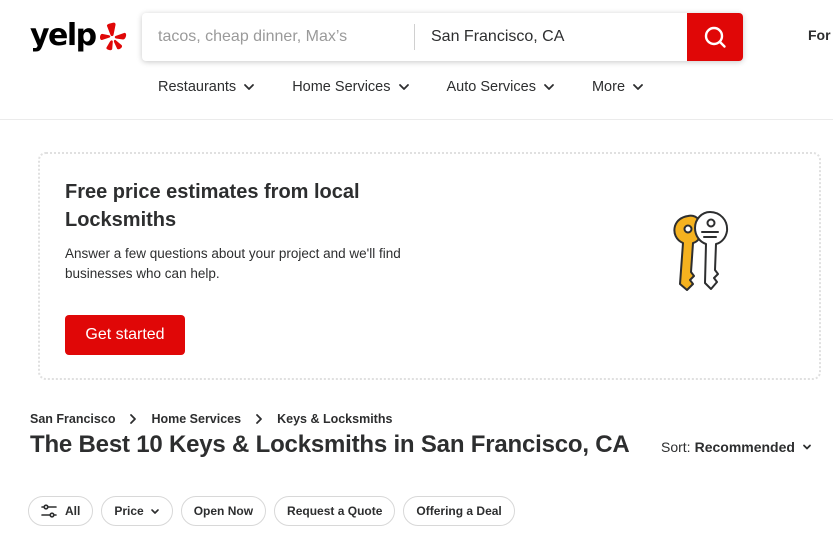  I want to click on nav-item-auto-services: Auto Services, so click(501, 87).